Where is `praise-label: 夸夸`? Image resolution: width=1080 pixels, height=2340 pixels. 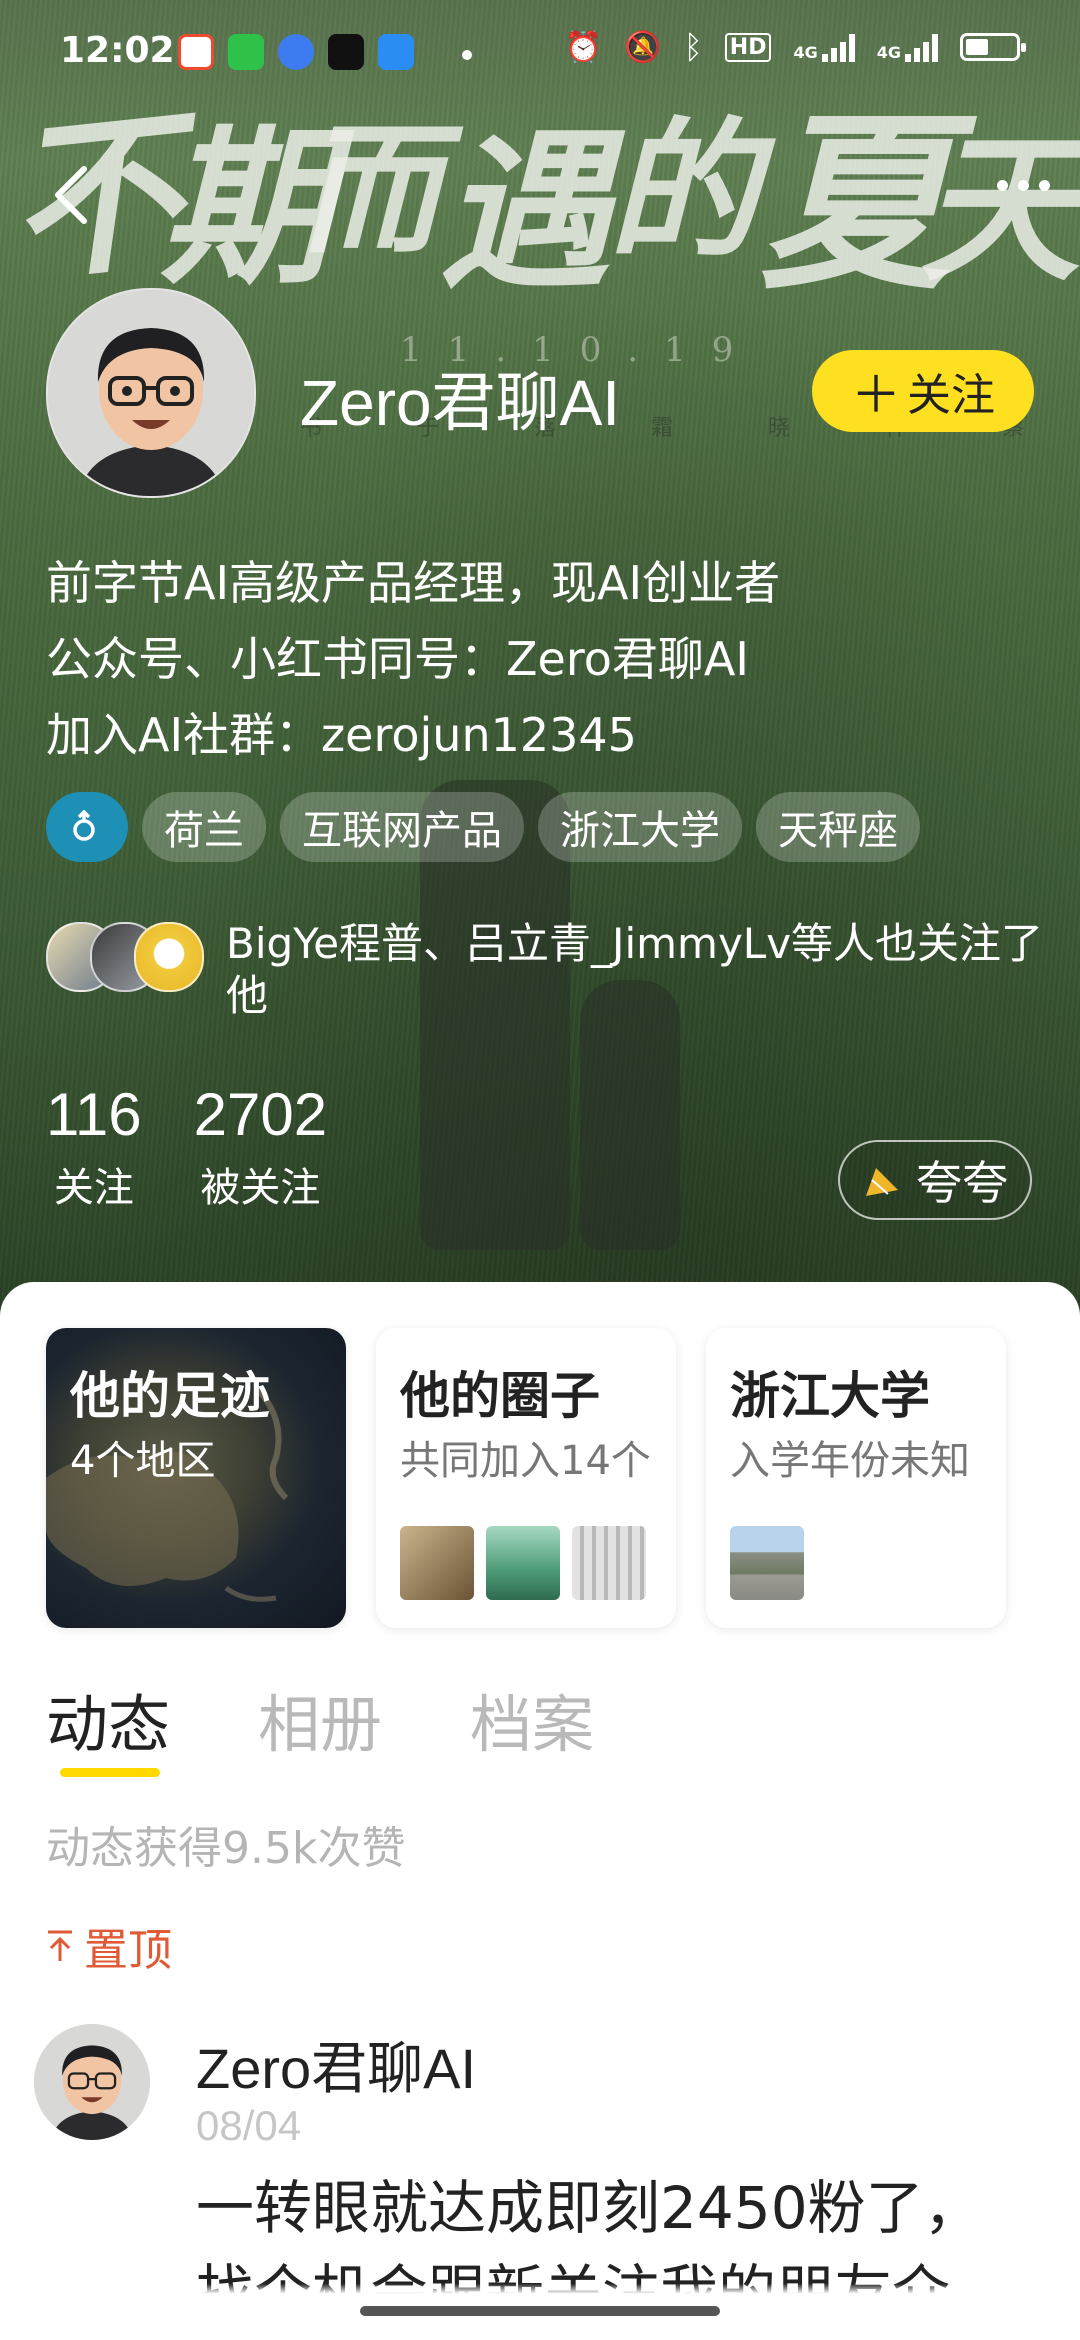
praise-label: 夸夸 is located at coordinates (962, 1183).